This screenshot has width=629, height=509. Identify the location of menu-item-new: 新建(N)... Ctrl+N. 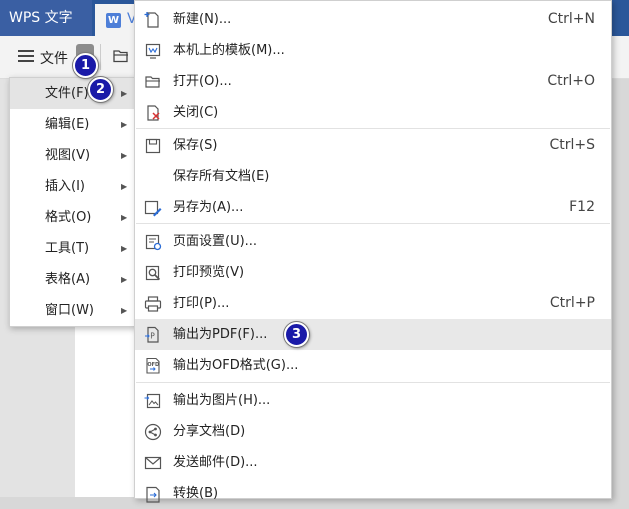
(373, 19).